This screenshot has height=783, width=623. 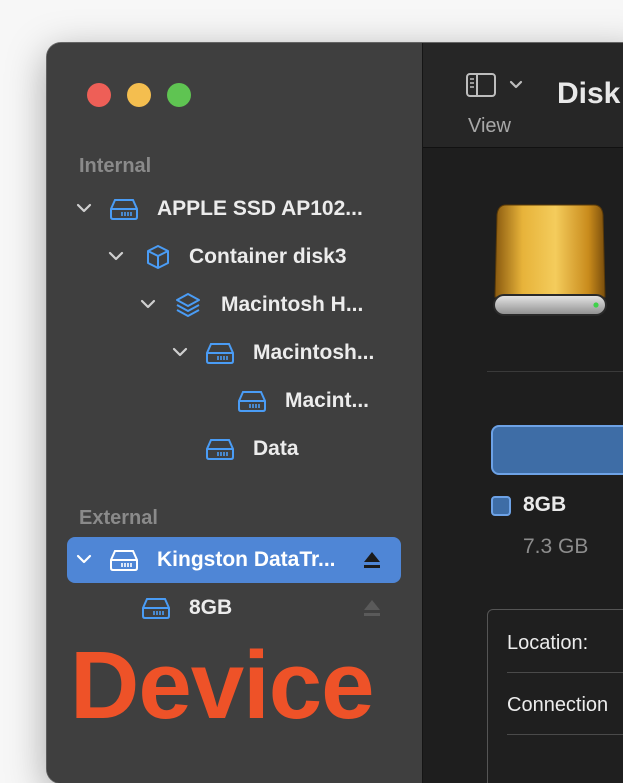 I want to click on container-cube-icon, so click(x=158, y=257).